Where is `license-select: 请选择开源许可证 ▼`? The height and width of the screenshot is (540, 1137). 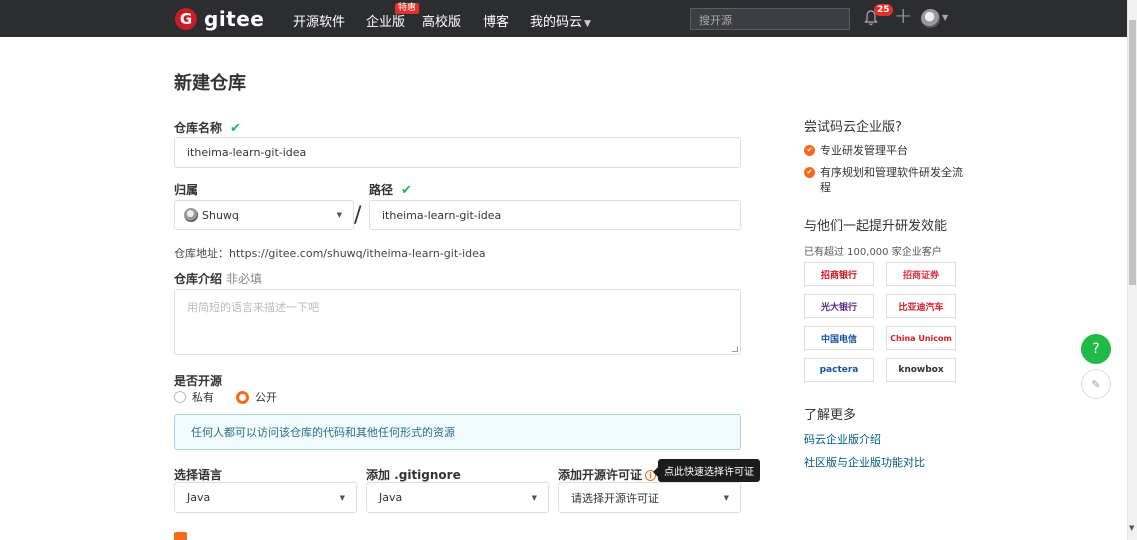
license-select: 请选择开源许可证 ▼ is located at coordinates (649, 497).